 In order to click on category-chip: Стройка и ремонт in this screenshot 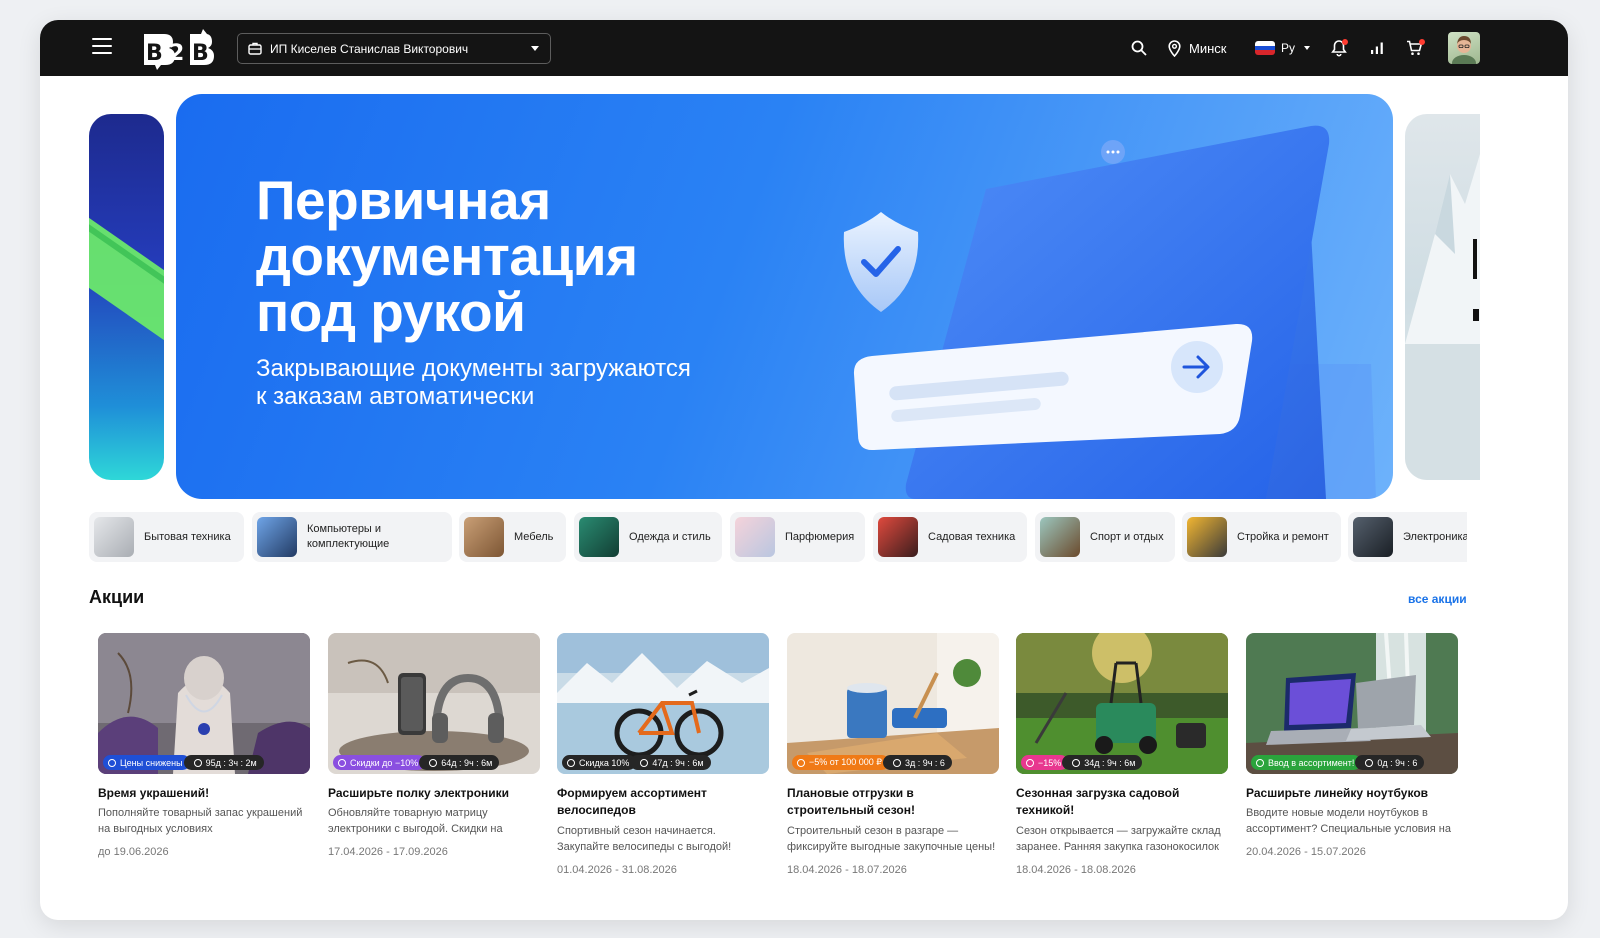, I will do `click(1261, 537)`.